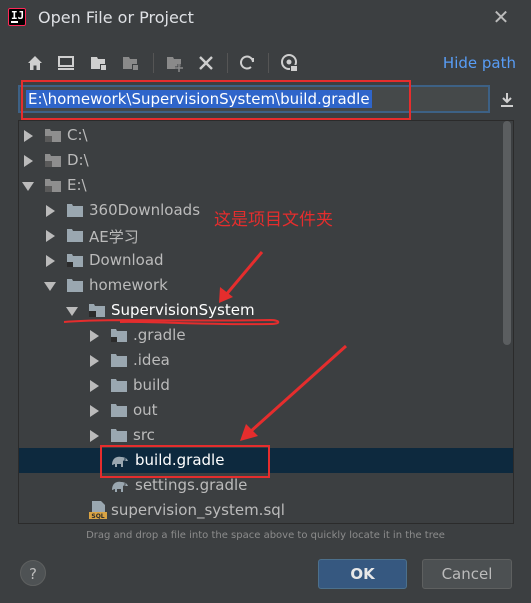 This screenshot has width=531, height=603. Describe the element at coordinates (97, 516) in the screenshot. I see `svg-text: SQL` at that location.